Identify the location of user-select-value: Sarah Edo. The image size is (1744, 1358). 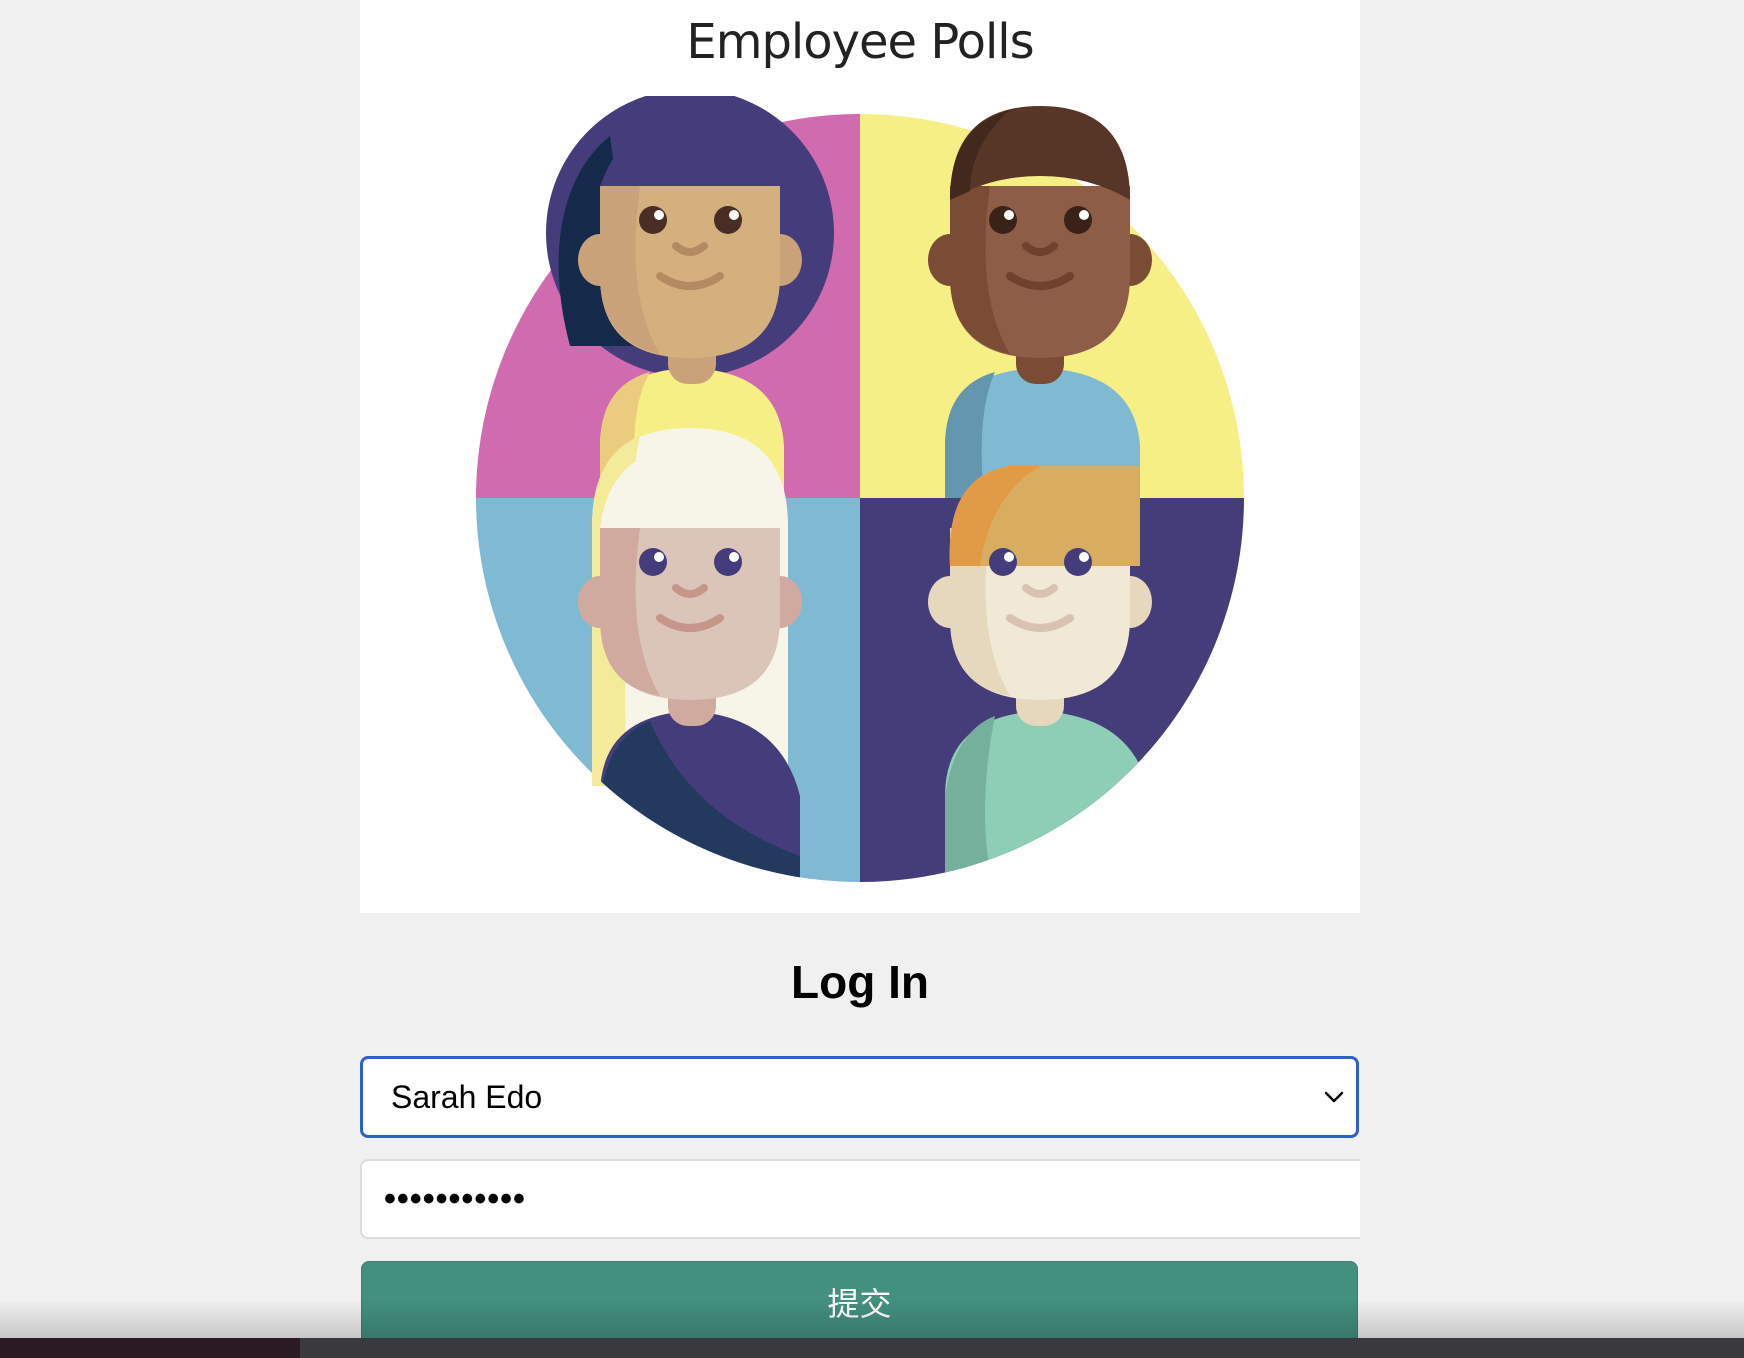
(467, 1097).